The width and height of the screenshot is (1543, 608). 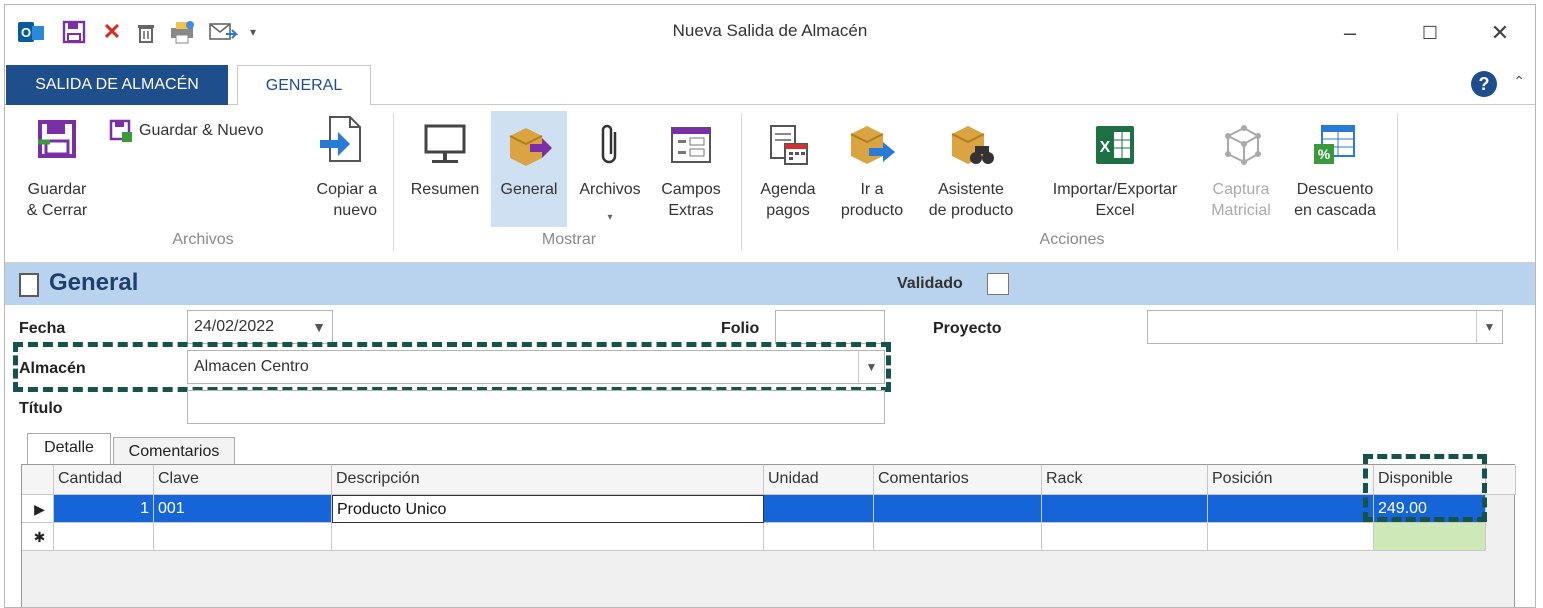 I want to click on archivos-button: Archivos ▾, so click(x=610, y=169).